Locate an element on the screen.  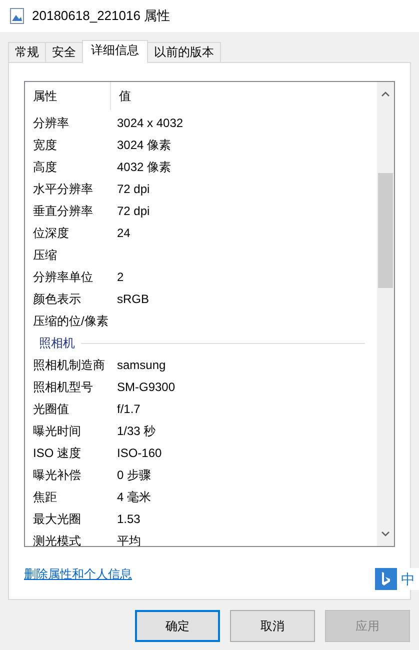
property-name: 宽度 is located at coordinates (45, 145).